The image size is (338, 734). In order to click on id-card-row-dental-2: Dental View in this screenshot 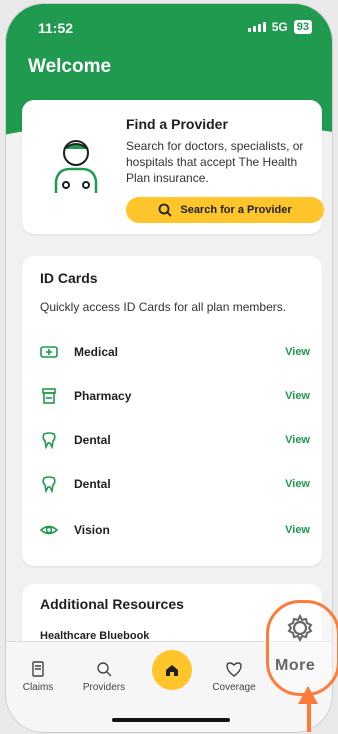, I will do `click(172, 484)`.